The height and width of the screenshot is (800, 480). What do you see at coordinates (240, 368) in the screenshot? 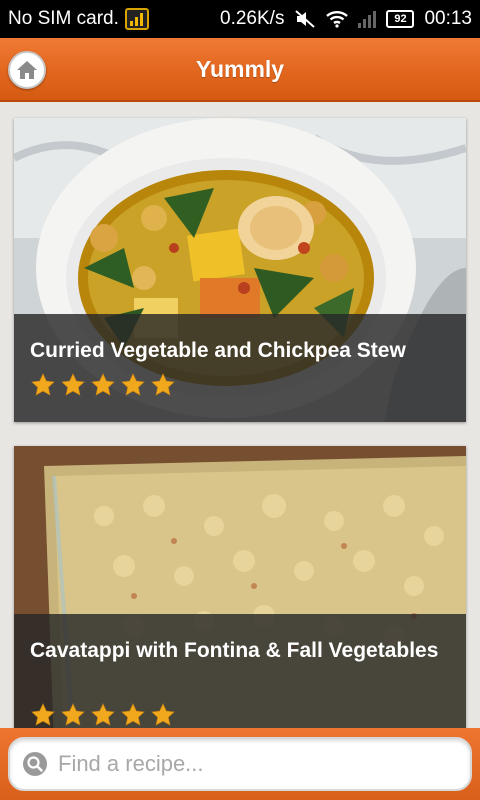
I see `recipe-caption` at bounding box center [240, 368].